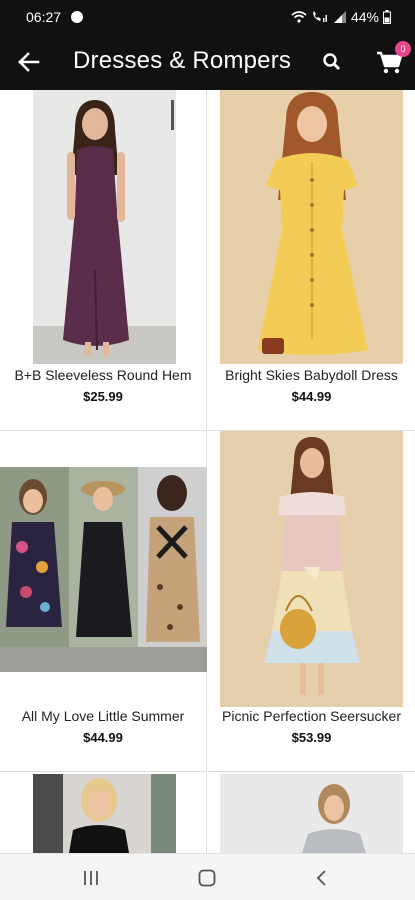 Image resolution: width=415 pixels, height=900 pixels. I want to click on search-button, so click(332, 62).